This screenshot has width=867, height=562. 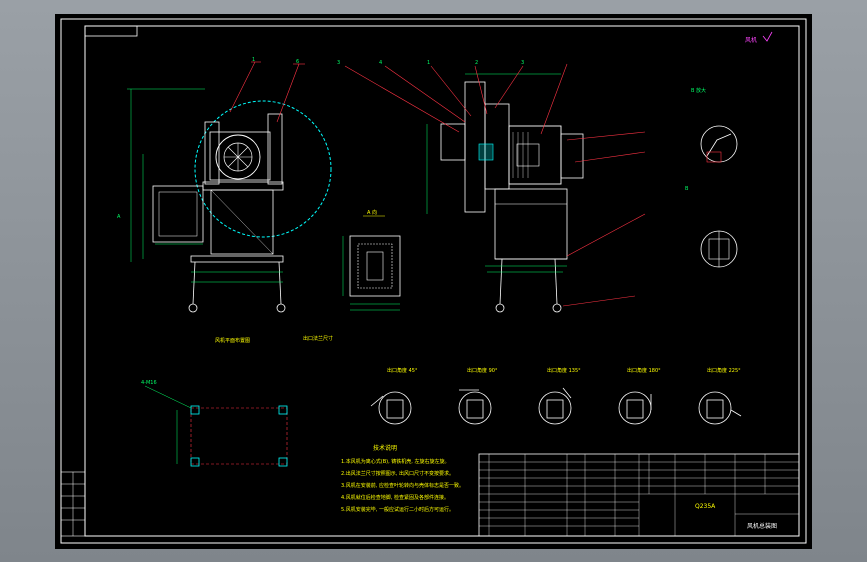 What do you see at coordinates (385, 448) in the screenshot?
I see `notes-title: 技术说明` at bounding box center [385, 448].